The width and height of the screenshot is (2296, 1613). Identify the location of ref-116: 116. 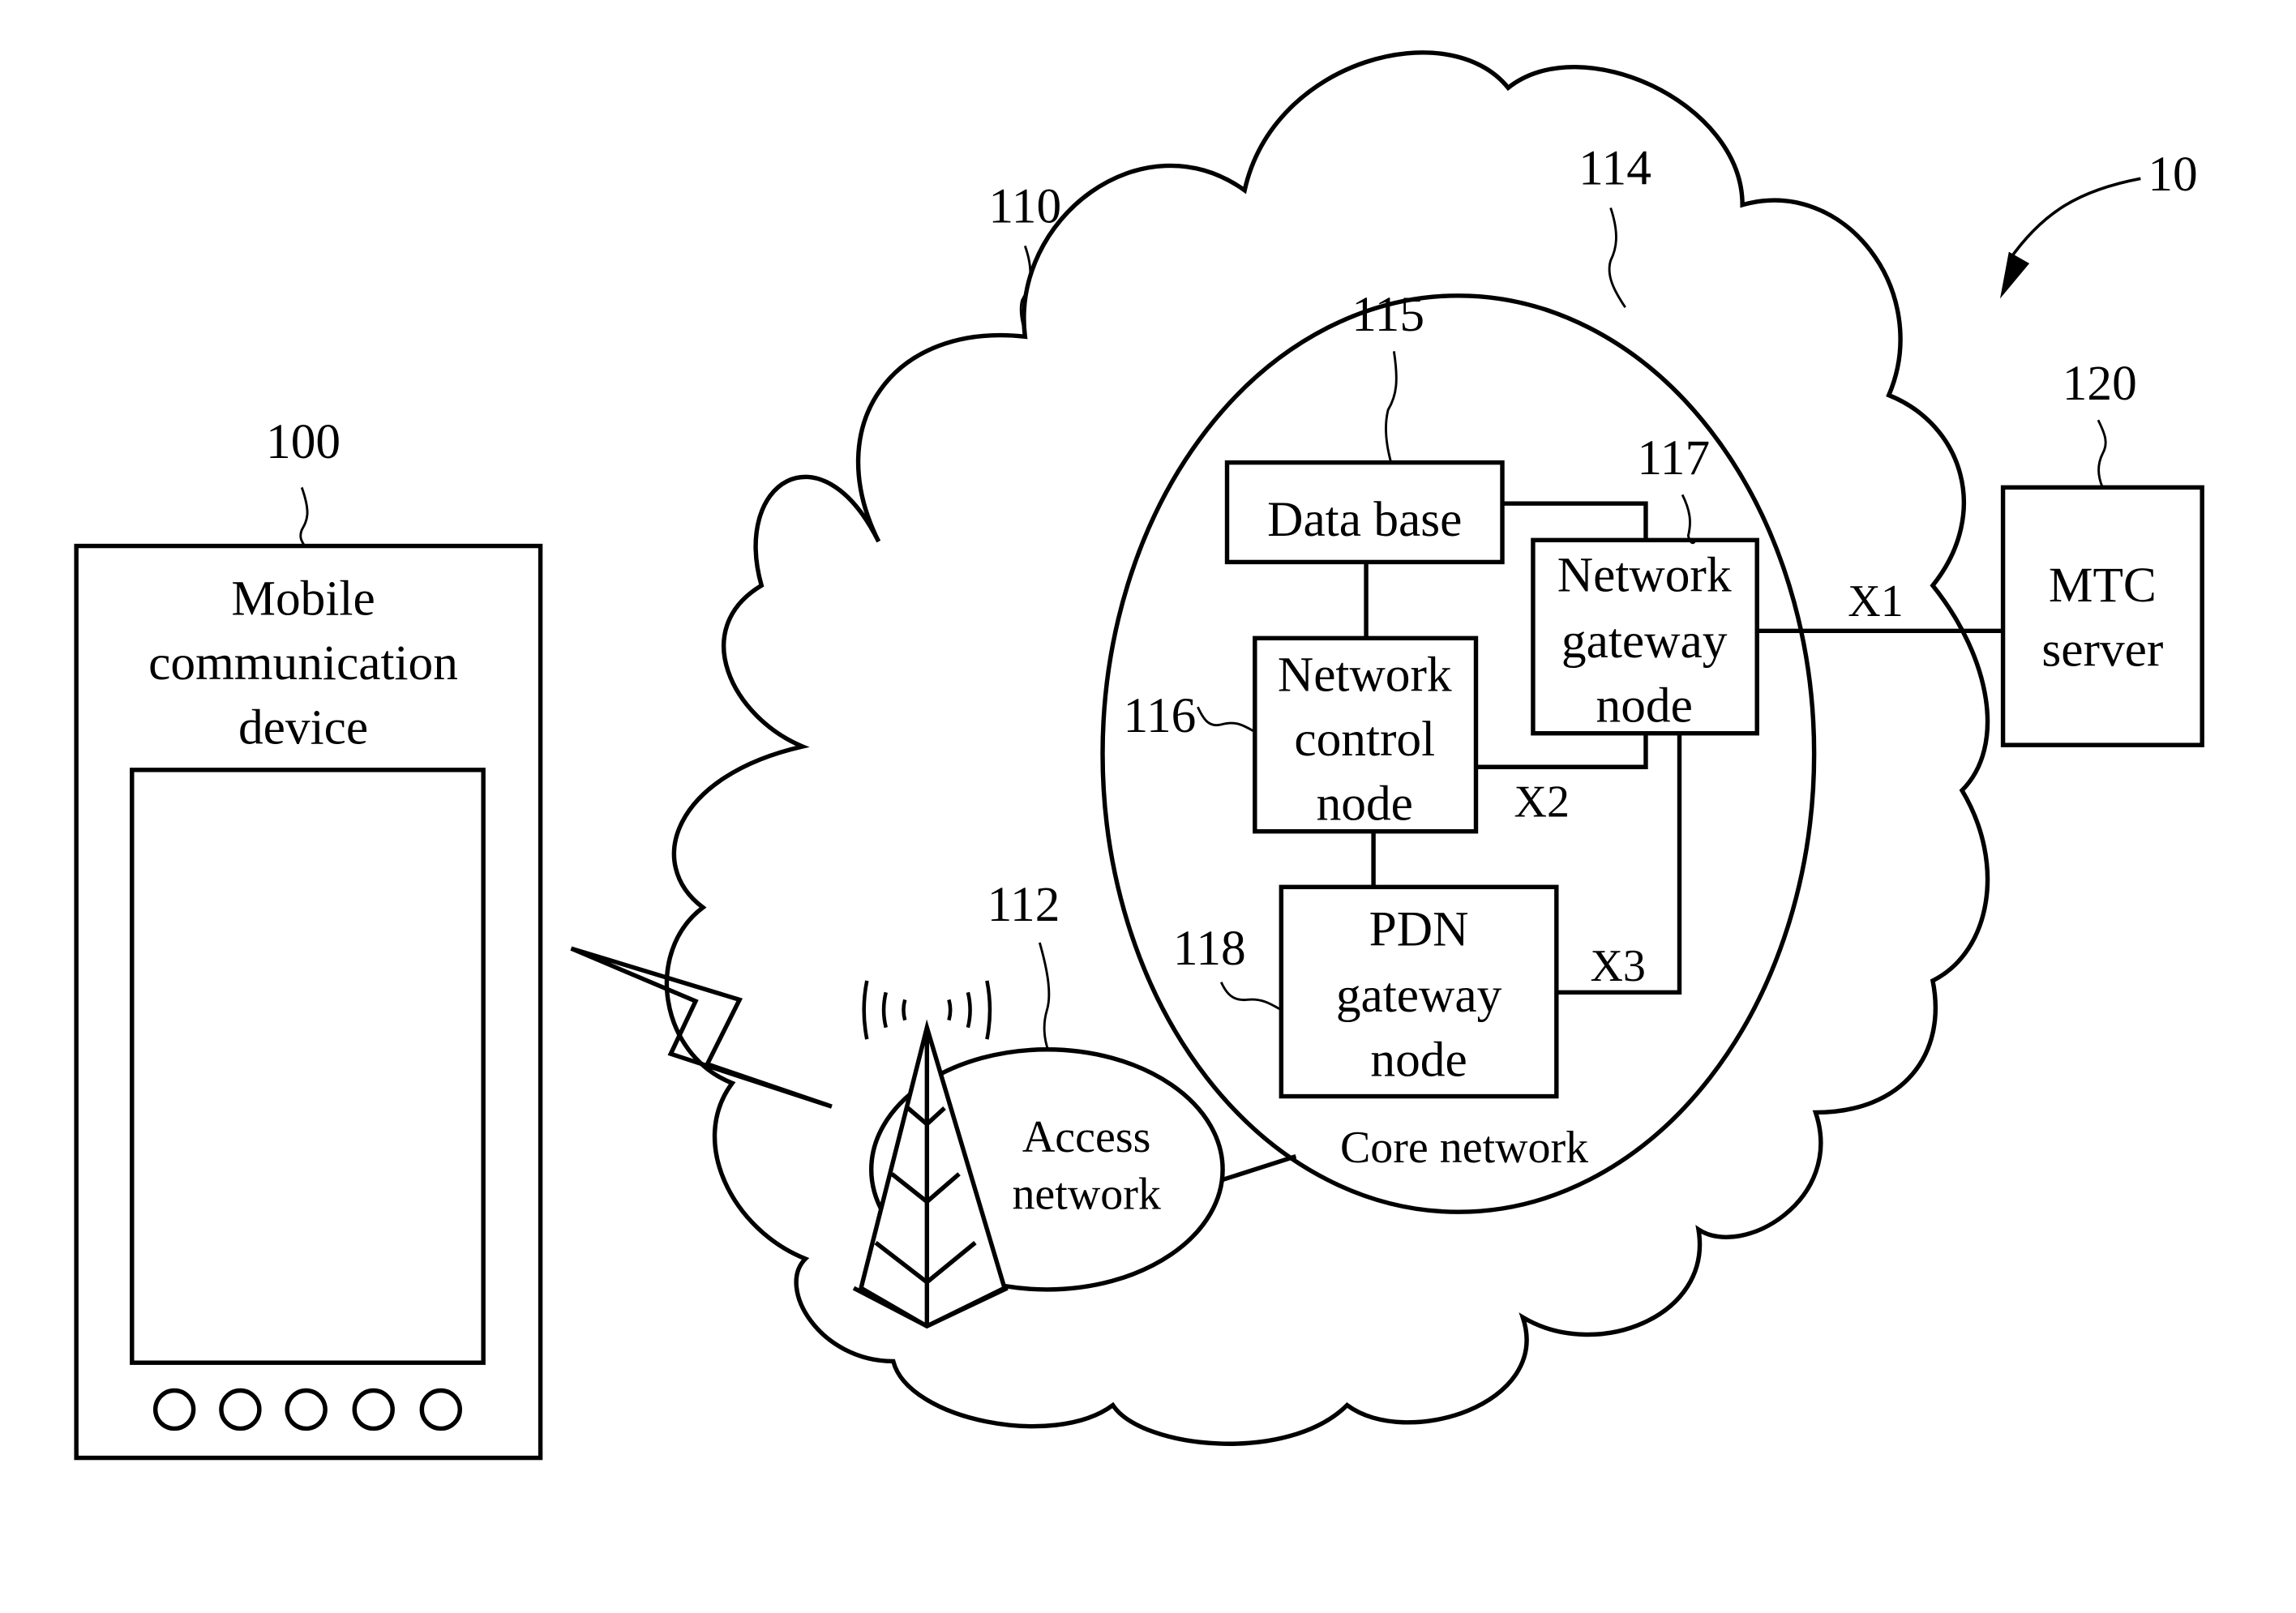
(1161, 715).